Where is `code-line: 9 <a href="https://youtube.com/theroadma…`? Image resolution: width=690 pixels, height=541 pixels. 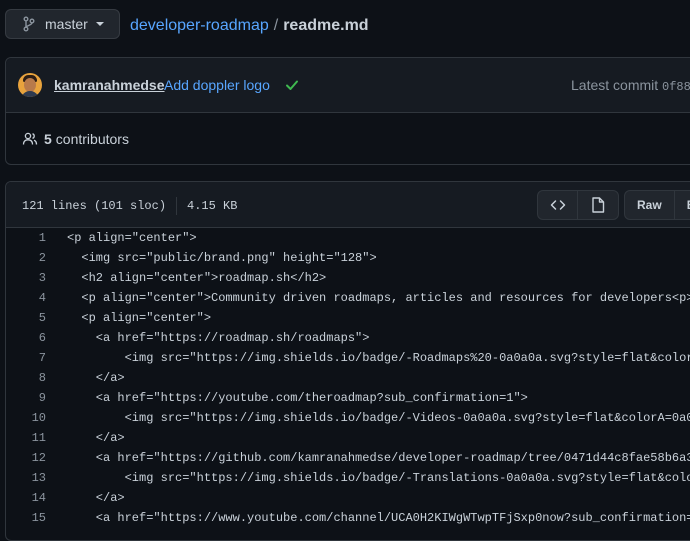
code-line: 9 <a href="https://youtube.com/theroadma… is located at coordinates (348, 398).